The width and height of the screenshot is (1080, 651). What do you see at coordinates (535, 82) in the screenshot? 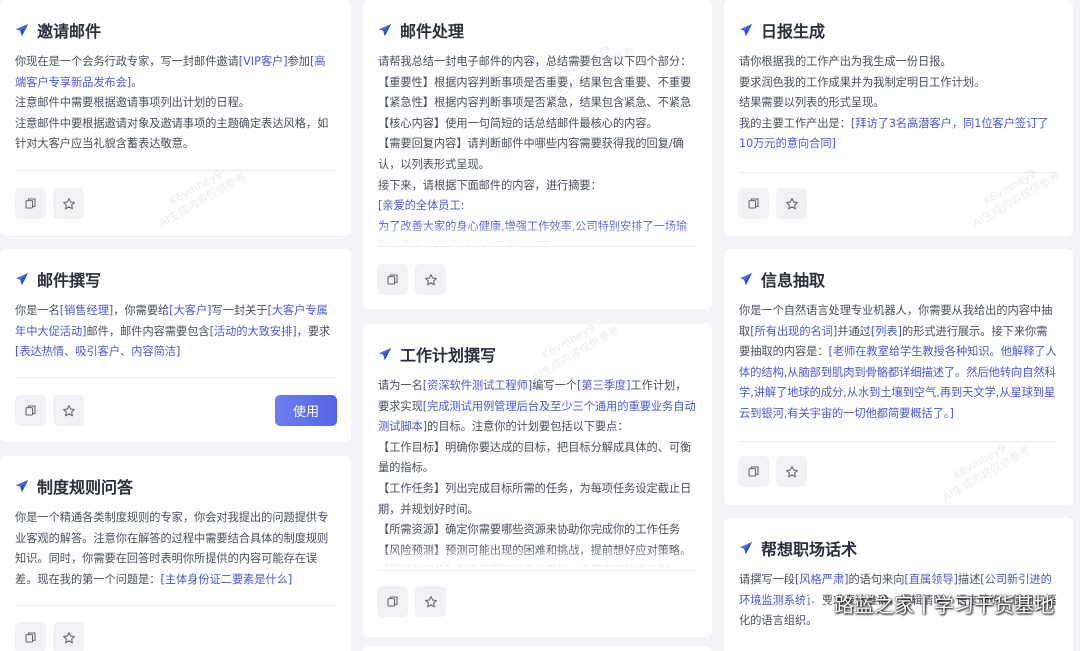
I see `prompt-text: 【重要性】根据内容判断事项是否重要，结果包含重要、不重要` at bounding box center [535, 82].